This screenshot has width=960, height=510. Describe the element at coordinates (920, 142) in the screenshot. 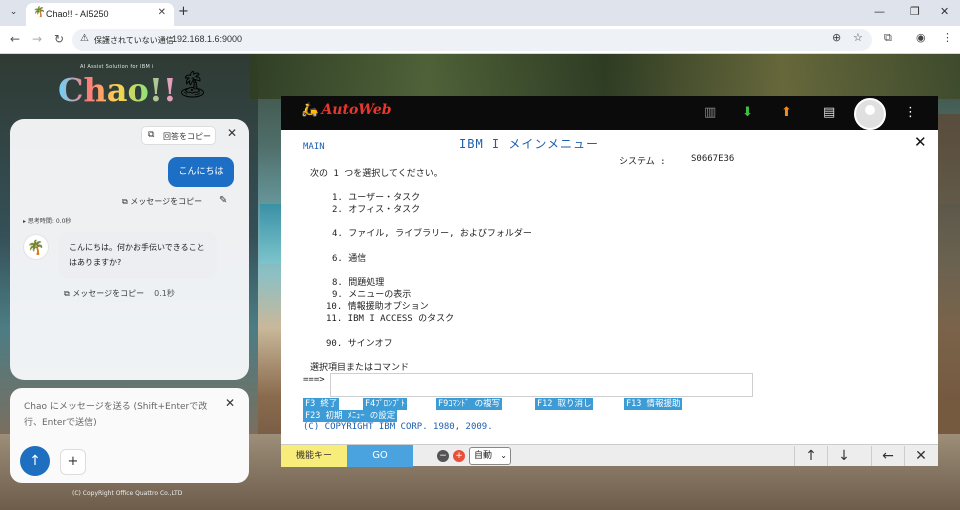

I see `terminal-close-icon: ✕` at that location.